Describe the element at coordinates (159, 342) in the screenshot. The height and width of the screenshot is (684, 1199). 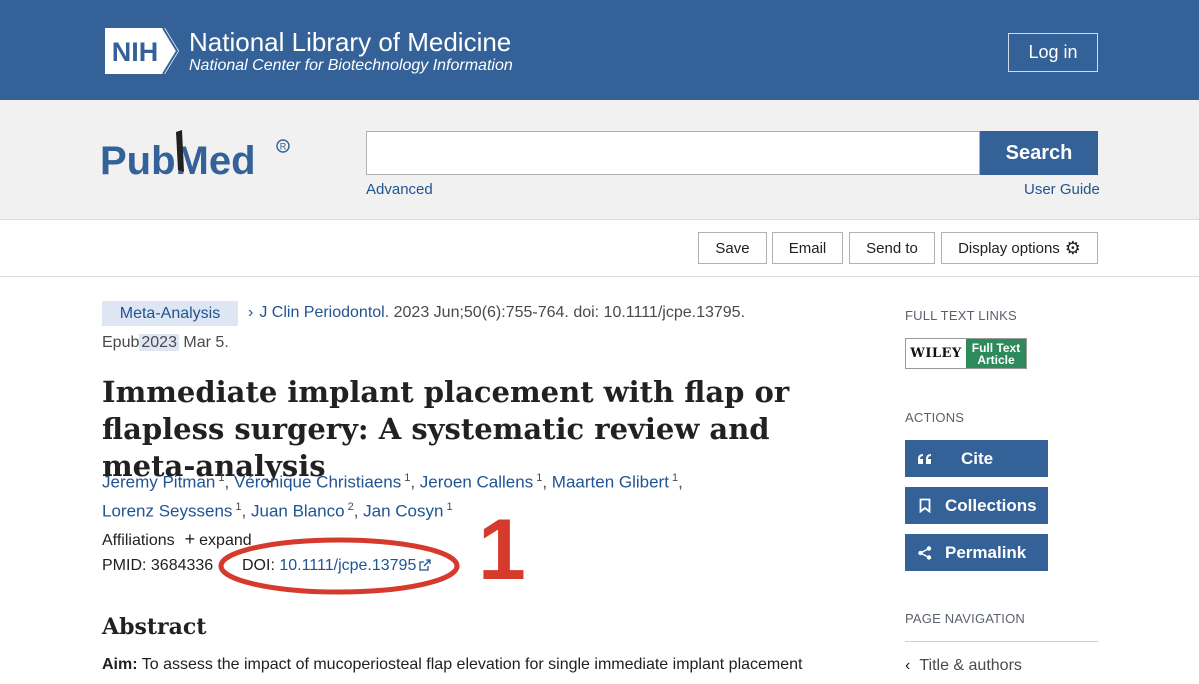
I see `epub-year: 2023` at that location.